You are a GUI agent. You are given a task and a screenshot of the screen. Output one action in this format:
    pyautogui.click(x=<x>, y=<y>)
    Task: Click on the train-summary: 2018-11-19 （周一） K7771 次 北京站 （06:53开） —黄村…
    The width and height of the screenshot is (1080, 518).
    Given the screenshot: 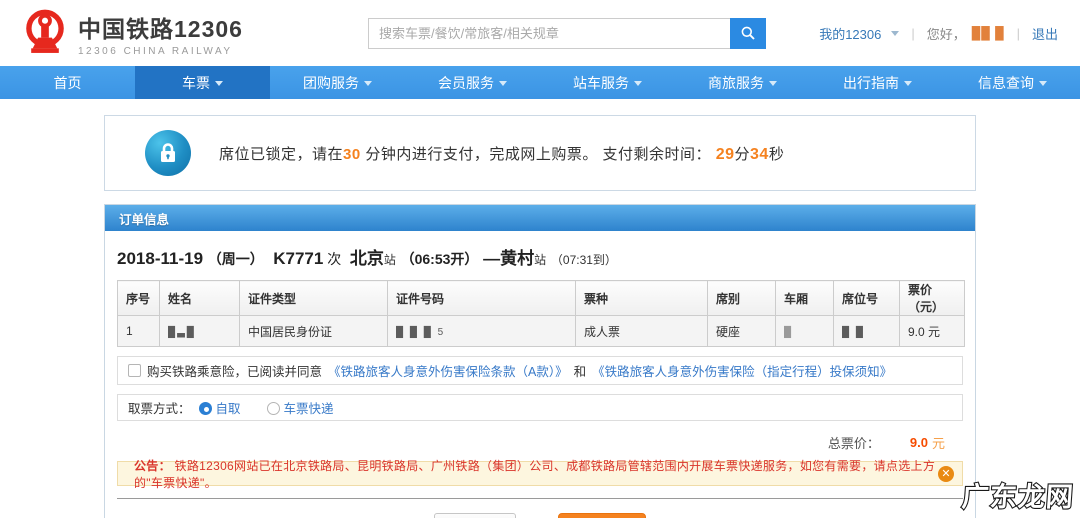 What is the action you would take?
    pyautogui.click(x=540, y=255)
    